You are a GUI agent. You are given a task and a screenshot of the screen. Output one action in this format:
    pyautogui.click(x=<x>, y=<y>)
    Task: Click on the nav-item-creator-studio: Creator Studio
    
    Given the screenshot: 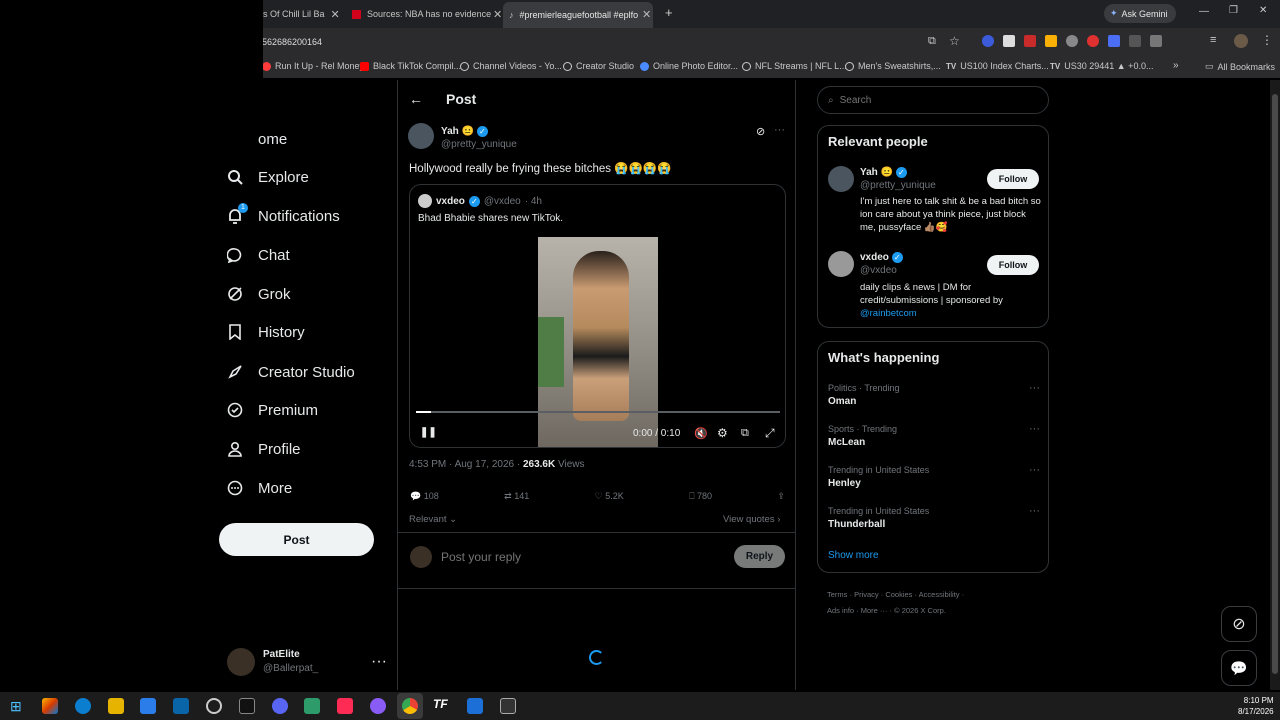 What is the action you would take?
    pyautogui.click(x=290, y=372)
    